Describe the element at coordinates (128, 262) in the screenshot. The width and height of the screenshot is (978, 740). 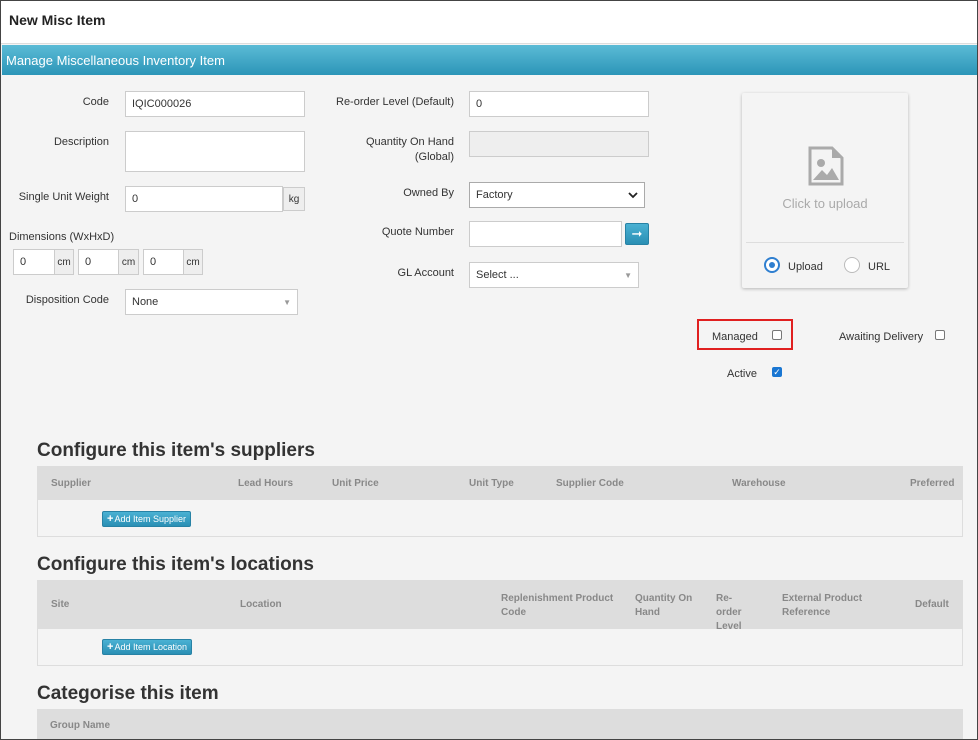
I see `dimension-height-unit: cm` at that location.